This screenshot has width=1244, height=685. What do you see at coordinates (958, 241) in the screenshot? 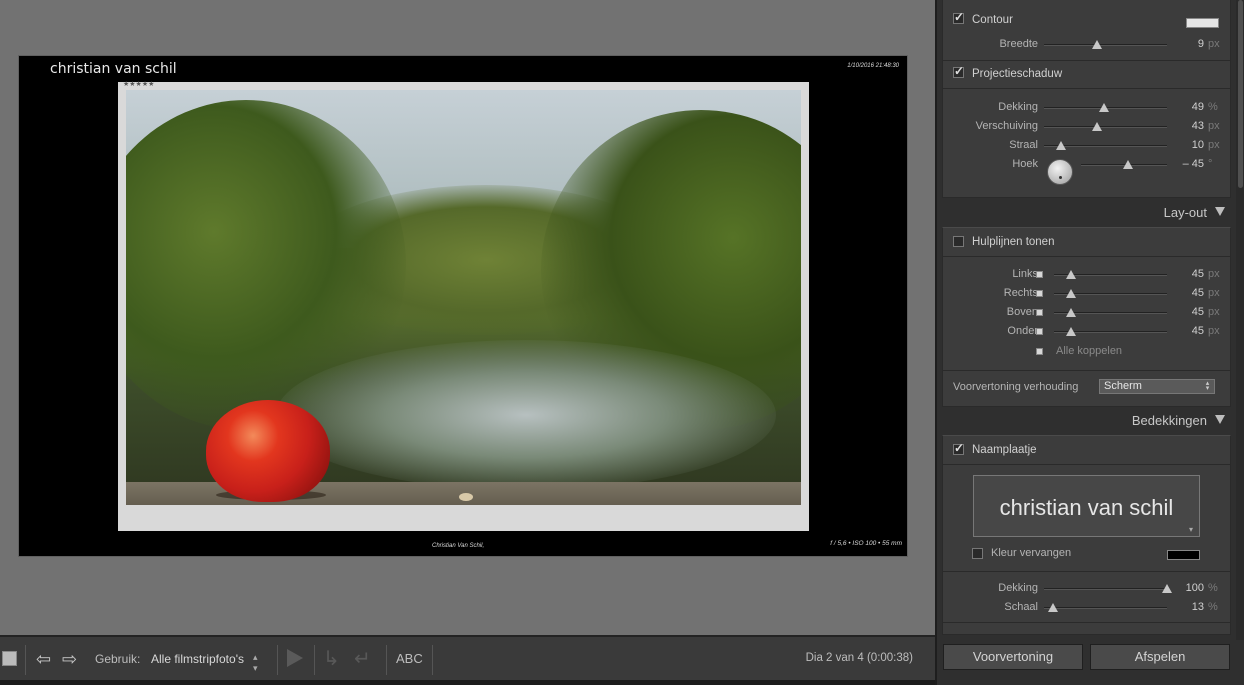
I see `show-guides-checkbox` at bounding box center [958, 241].